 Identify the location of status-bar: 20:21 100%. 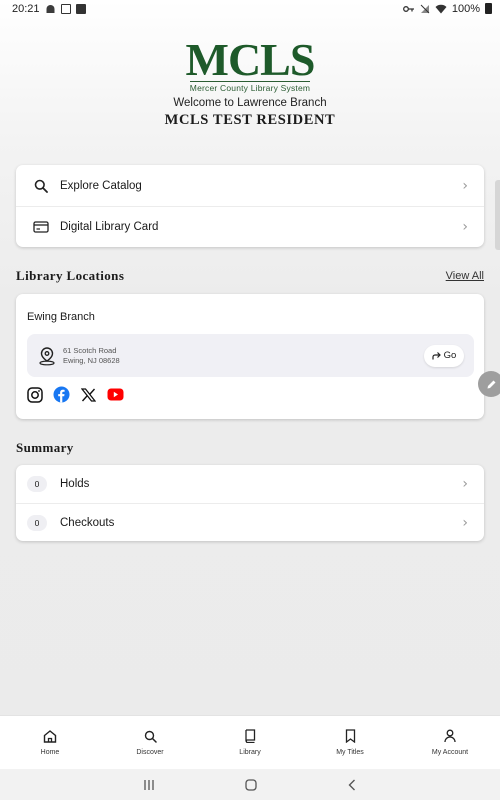
(250, 8).